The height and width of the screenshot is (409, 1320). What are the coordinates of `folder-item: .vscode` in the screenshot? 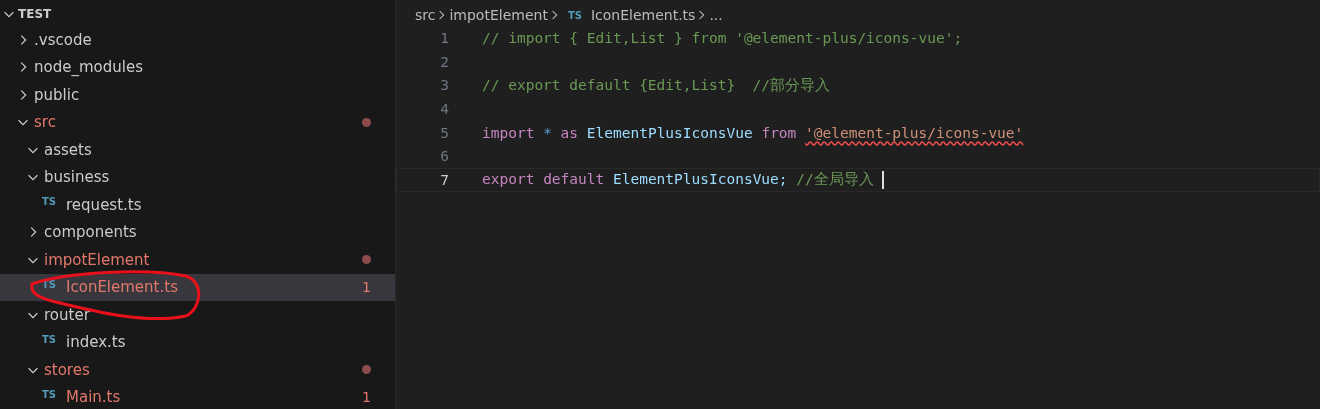 It's located at (197, 40).